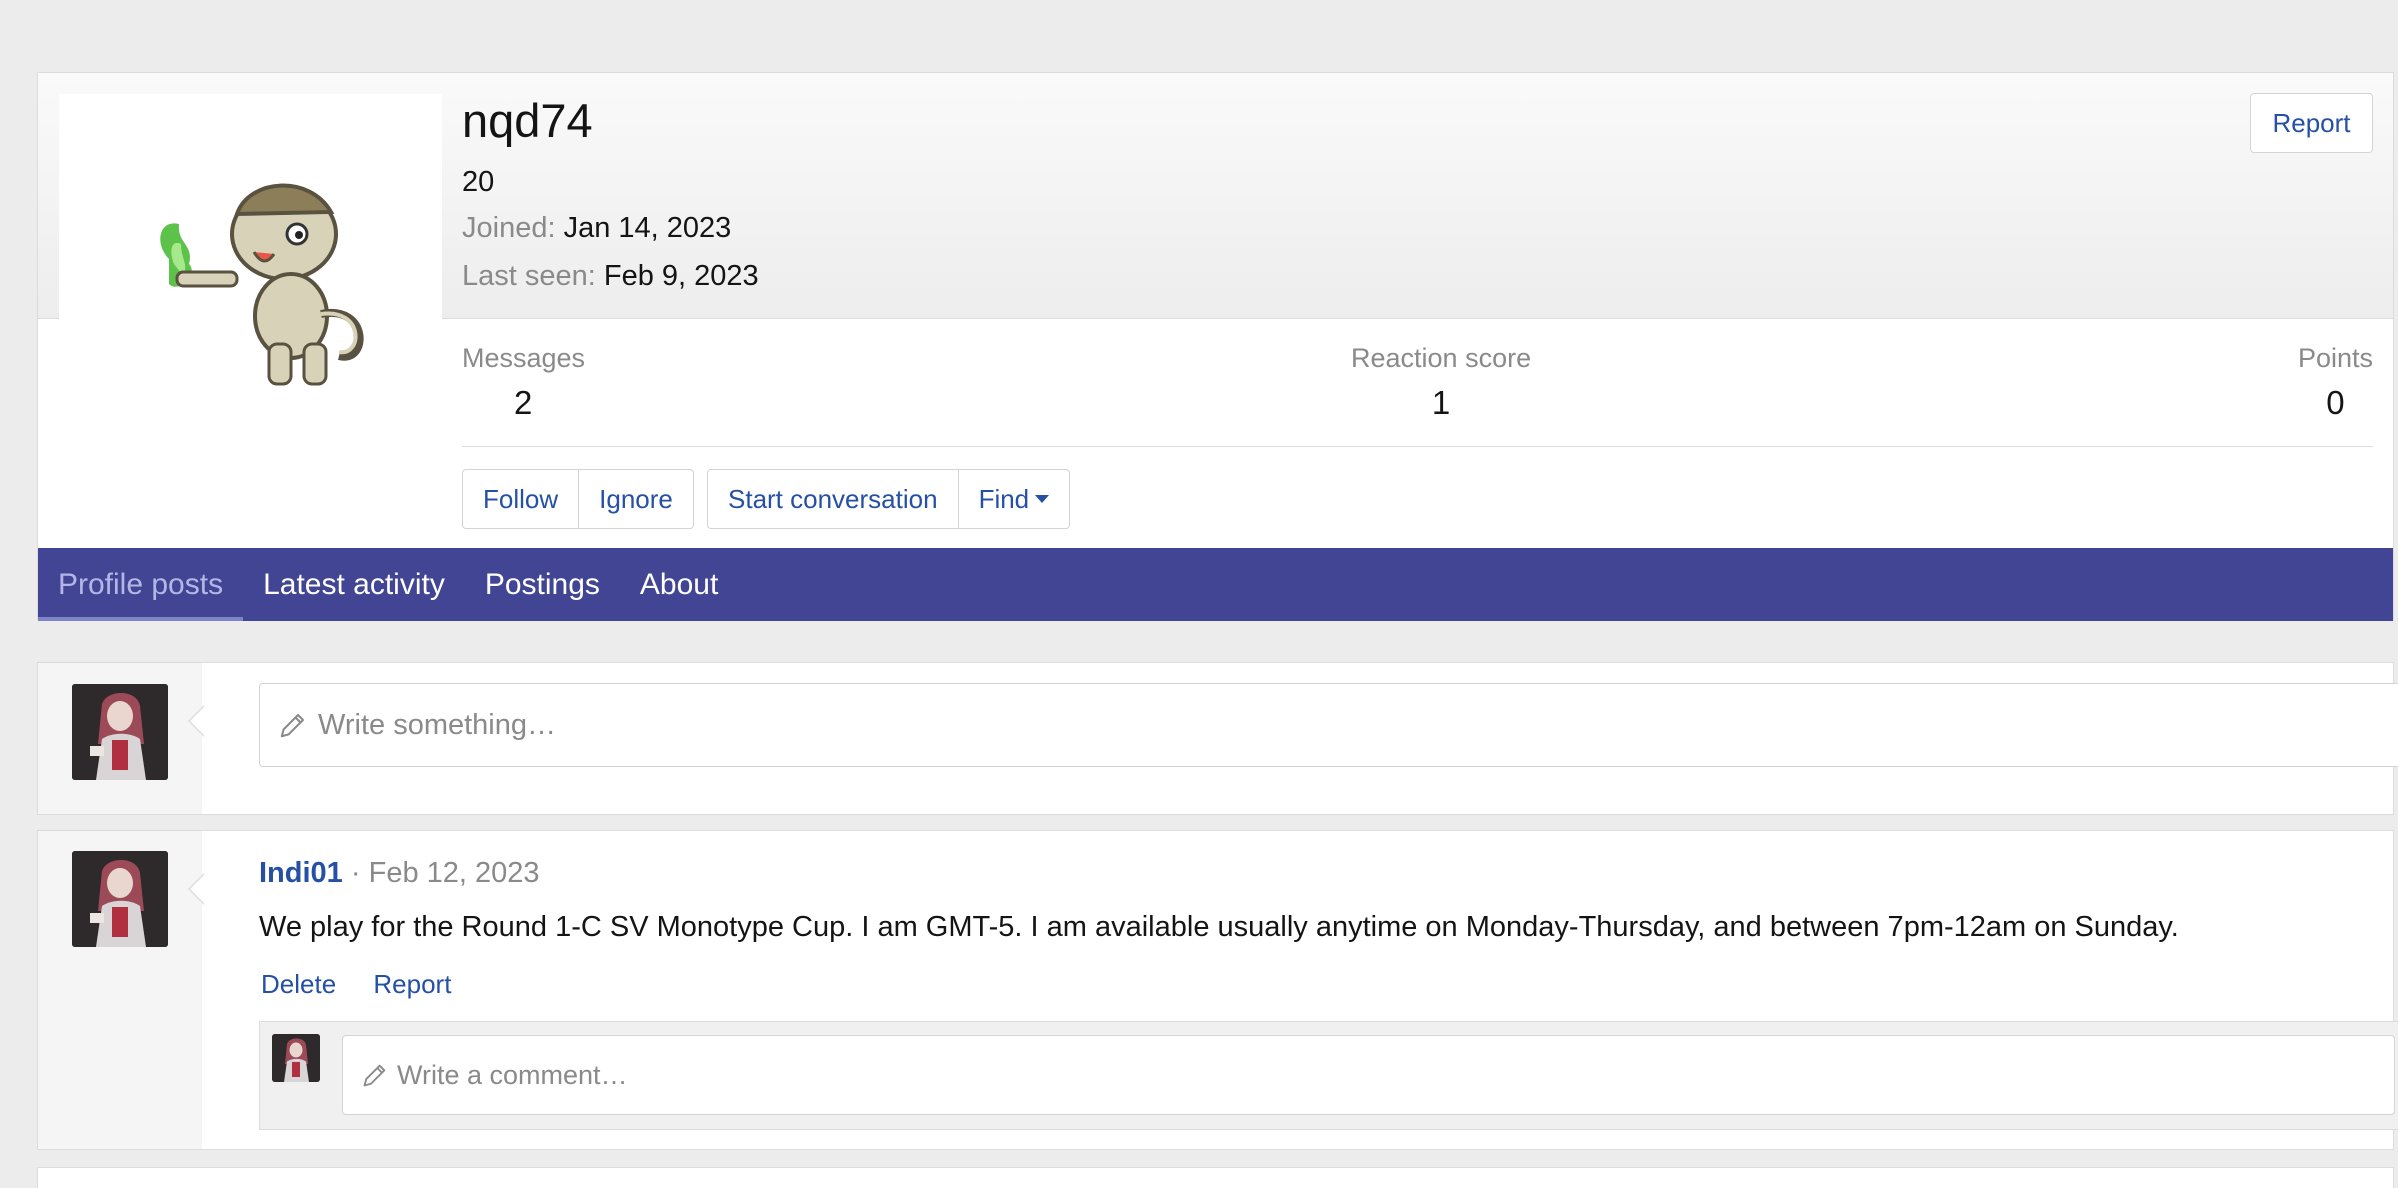 This screenshot has height=1188, width=2398. Describe the element at coordinates (478, 182) in the screenshot. I see `user-title: 20` at that location.